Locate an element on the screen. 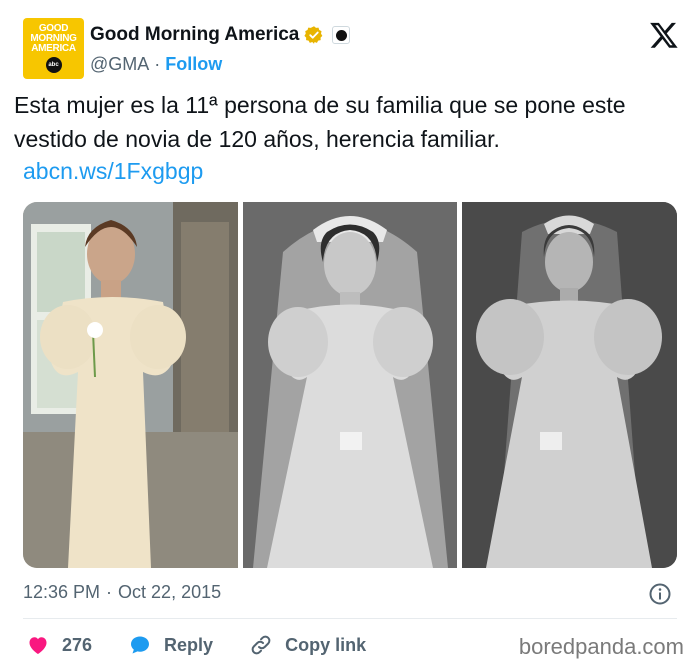 This screenshot has height=672, width=700. reply-button: Reply is located at coordinates (170, 645).